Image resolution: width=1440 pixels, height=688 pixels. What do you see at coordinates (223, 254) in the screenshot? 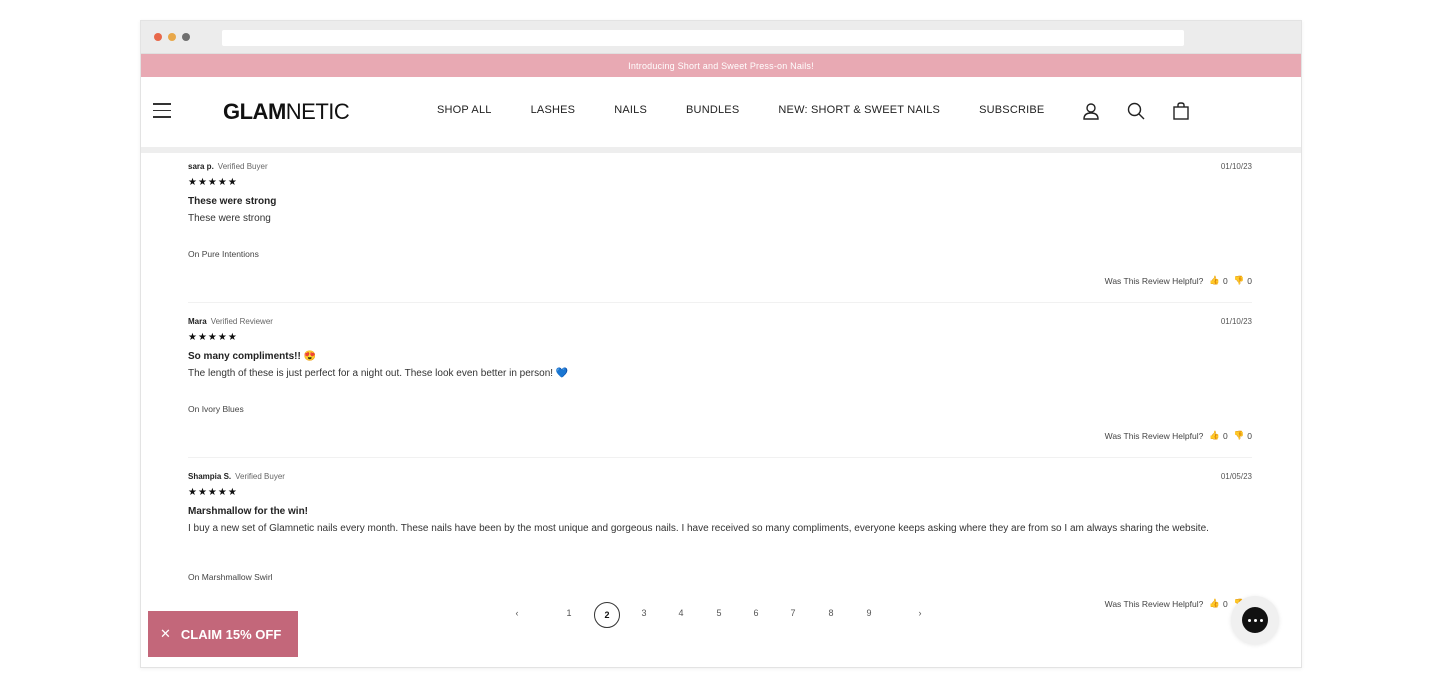
I see `review-product: On Pure Intentions` at bounding box center [223, 254].